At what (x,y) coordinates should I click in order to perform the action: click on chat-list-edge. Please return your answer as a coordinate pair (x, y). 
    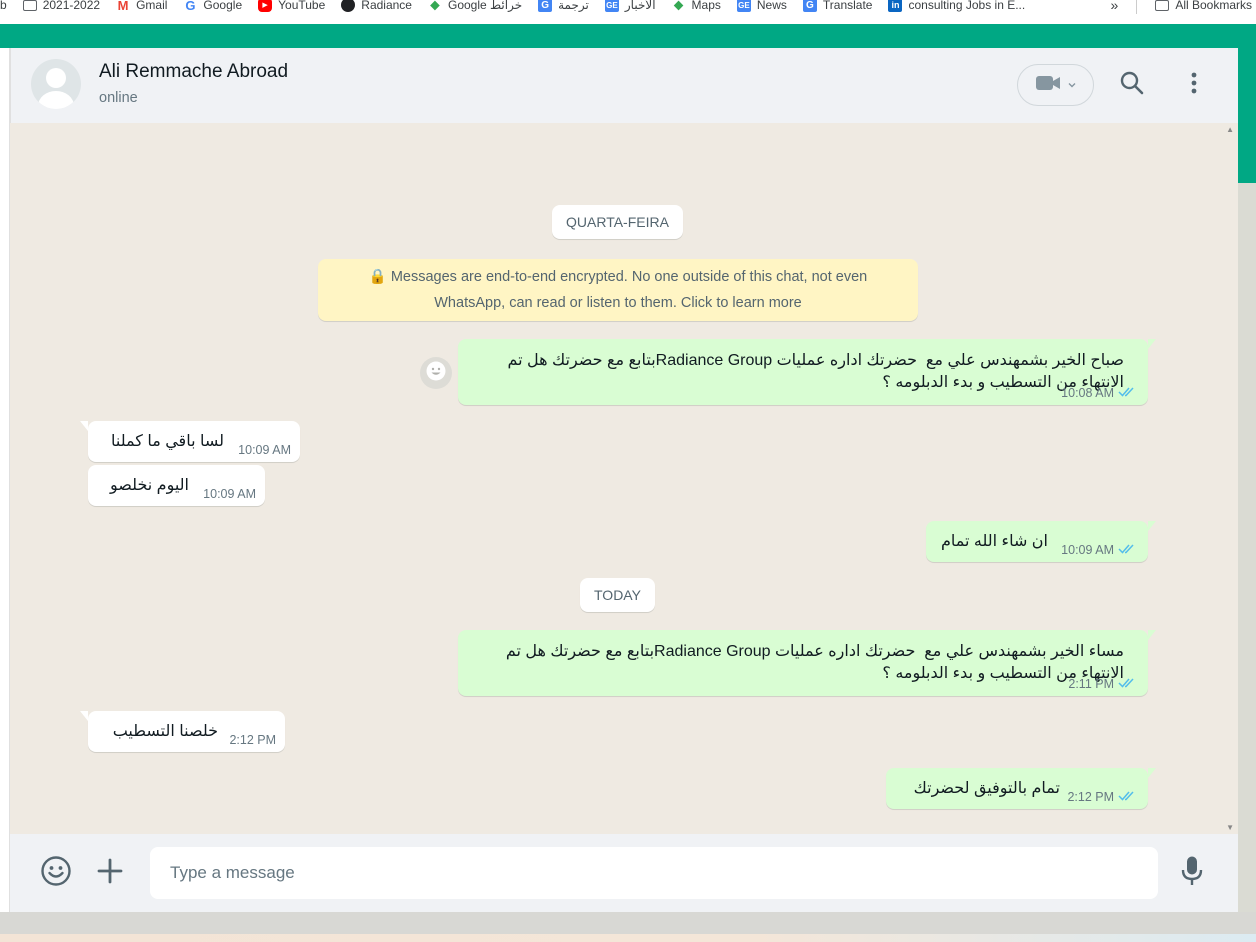
    Looking at the image, I should click on (5, 480).